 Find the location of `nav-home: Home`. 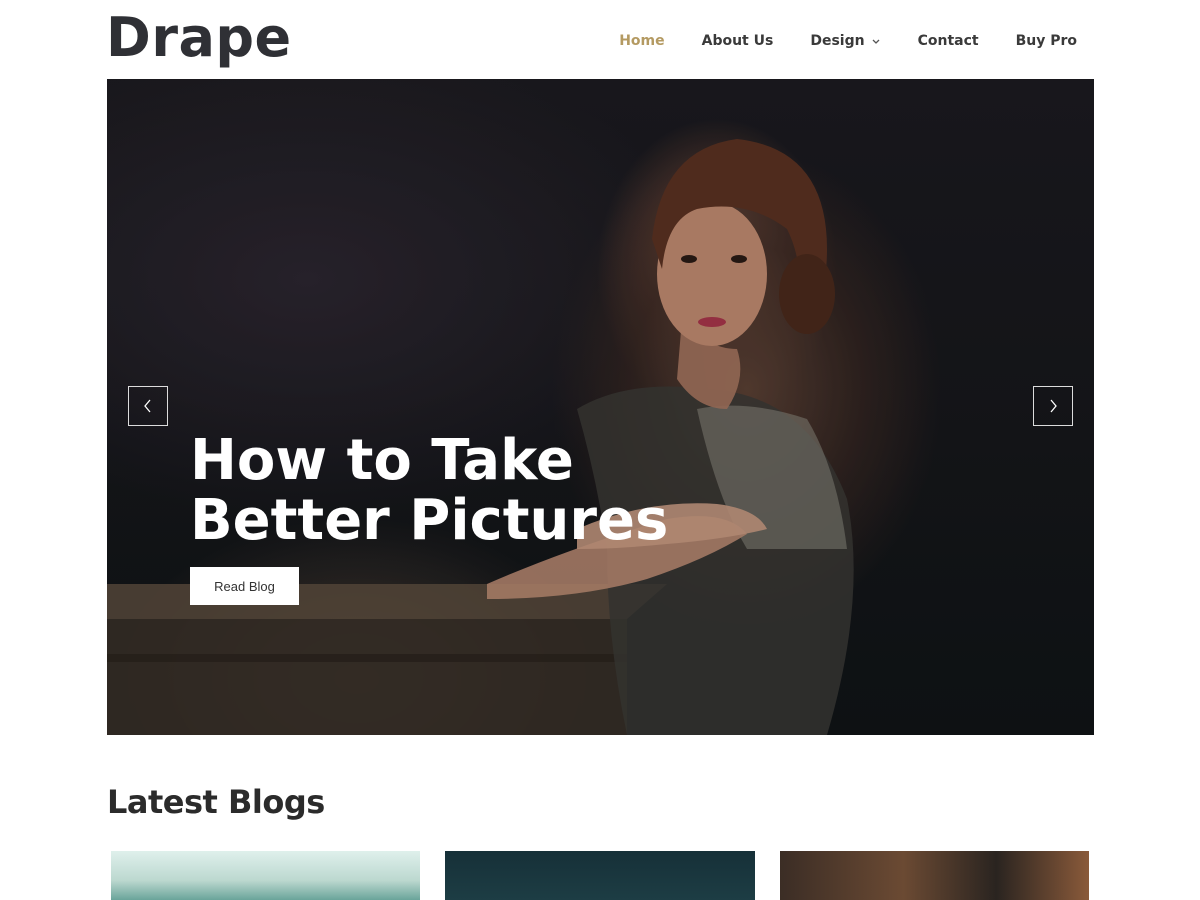

nav-home: Home is located at coordinates (641, 41).